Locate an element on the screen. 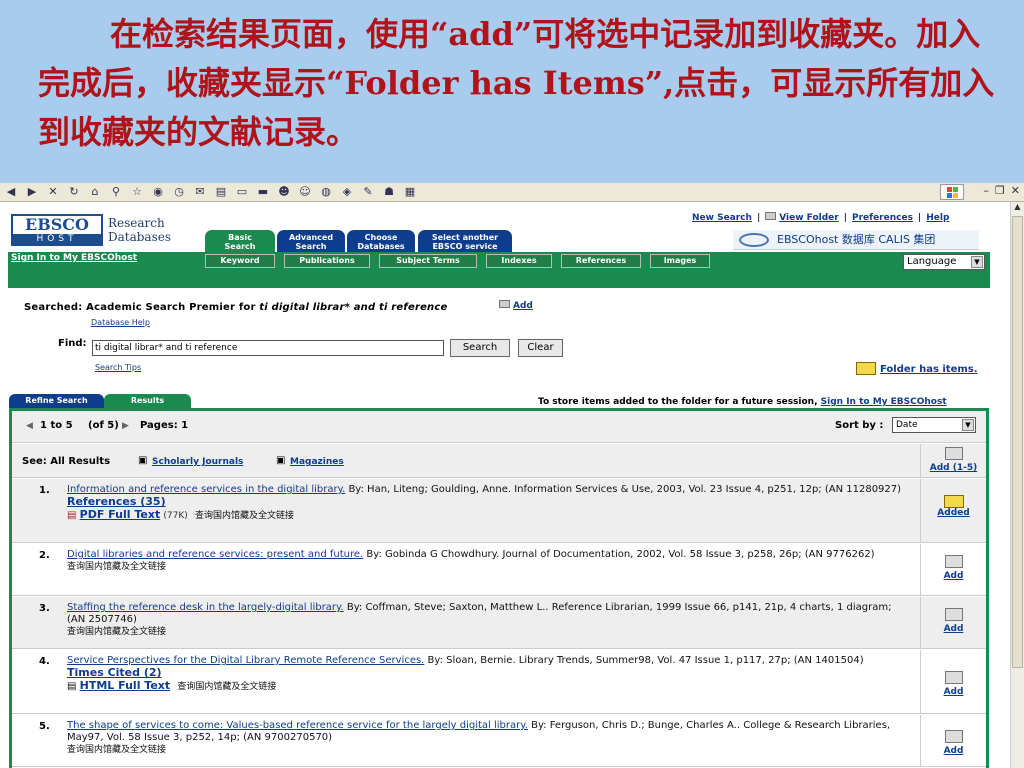 This screenshot has height=768, width=1024. see-all-results: See: All Results is located at coordinates (66, 461).